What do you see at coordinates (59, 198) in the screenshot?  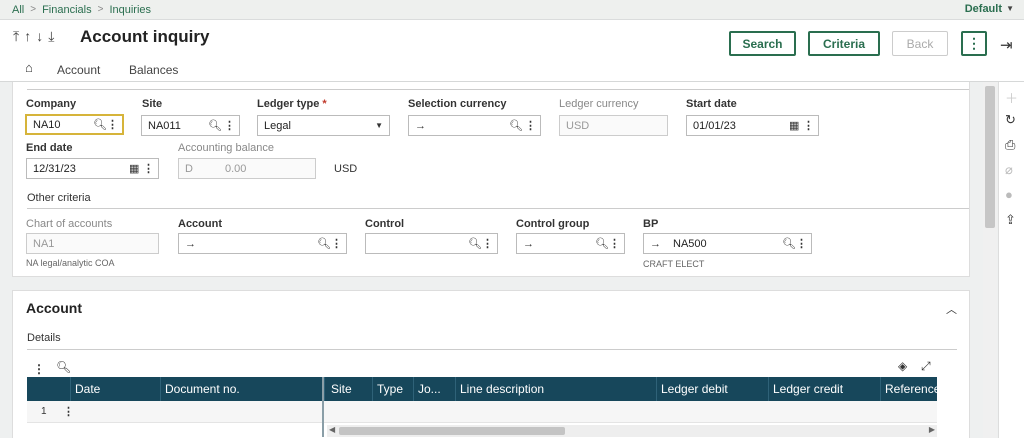 I see `other-criteria-title: Other criteria` at bounding box center [59, 198].